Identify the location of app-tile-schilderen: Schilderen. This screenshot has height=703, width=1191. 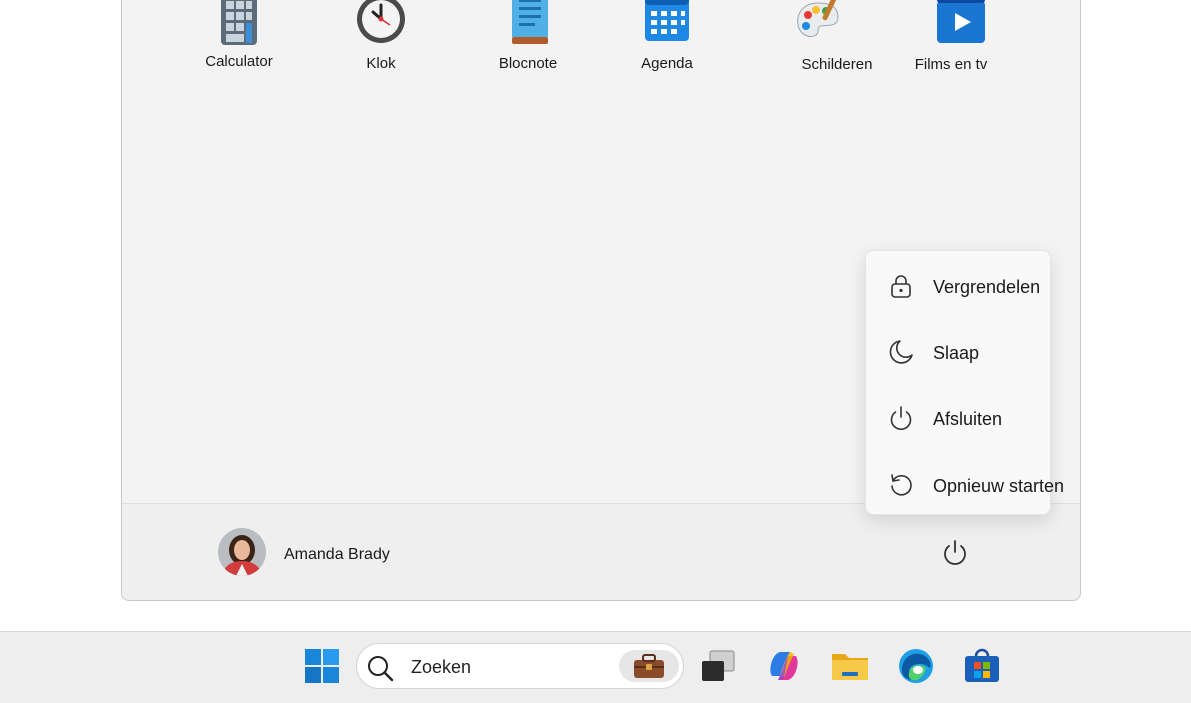
(837, 36).